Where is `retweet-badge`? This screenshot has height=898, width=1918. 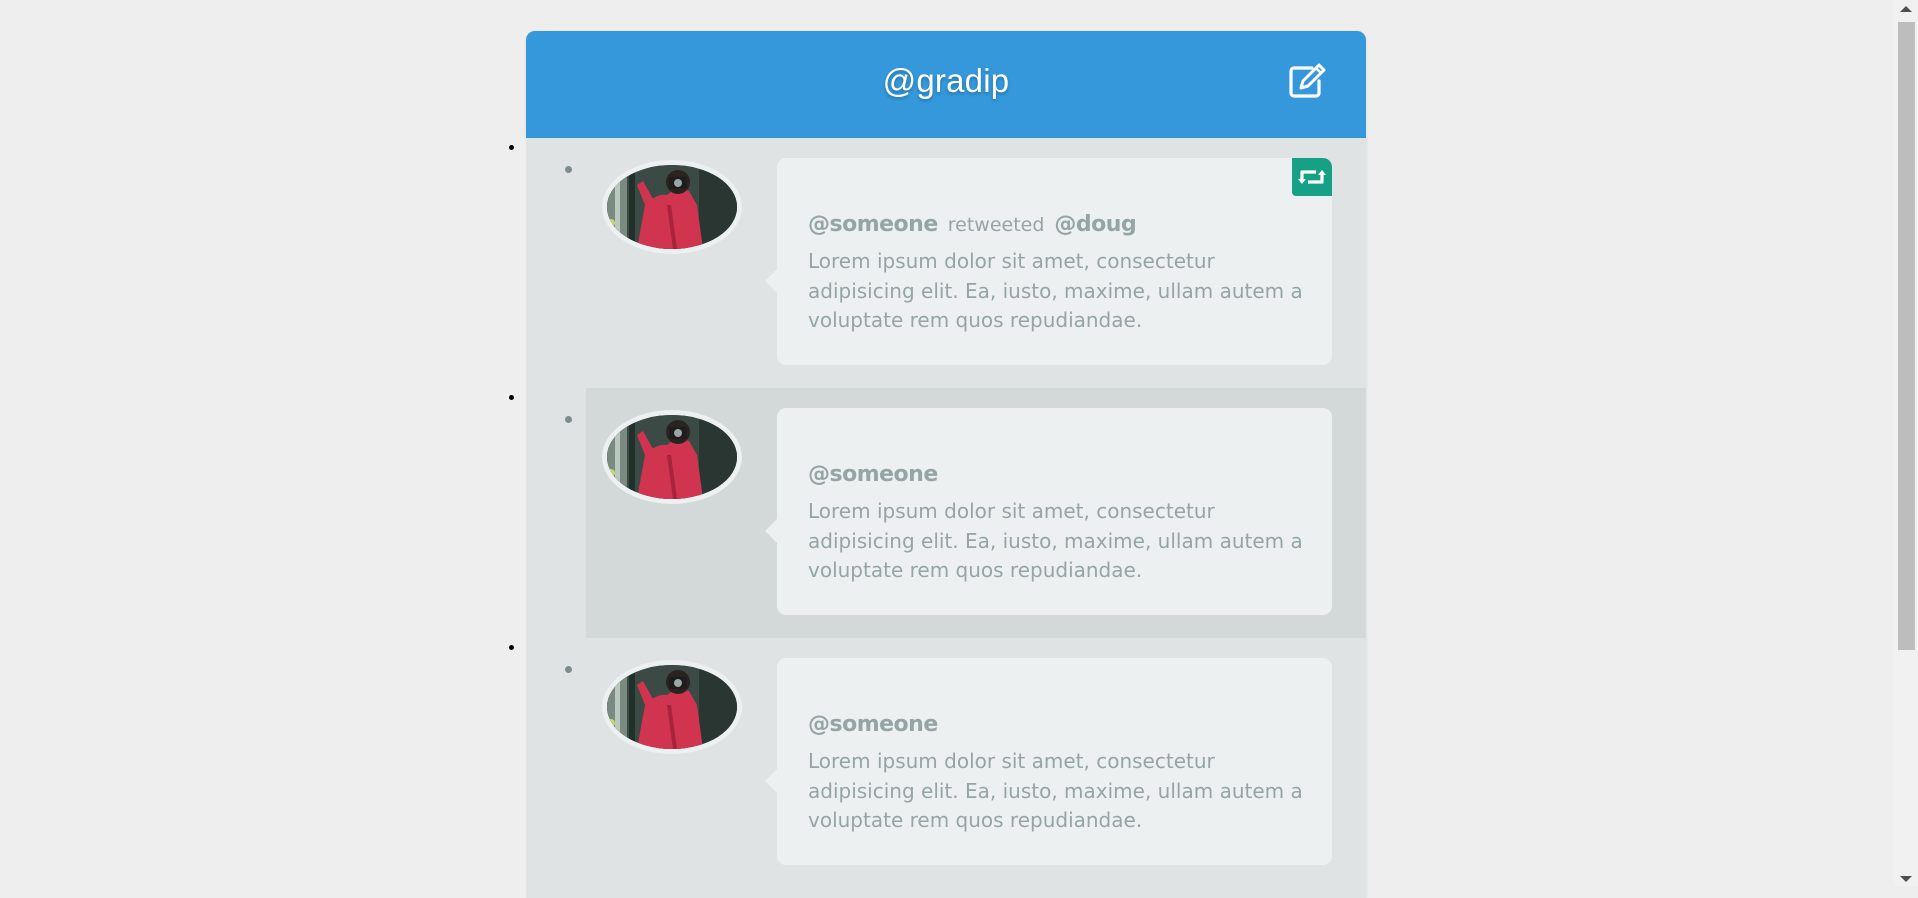 retweet-badge is located at coordinates (1312, 177).